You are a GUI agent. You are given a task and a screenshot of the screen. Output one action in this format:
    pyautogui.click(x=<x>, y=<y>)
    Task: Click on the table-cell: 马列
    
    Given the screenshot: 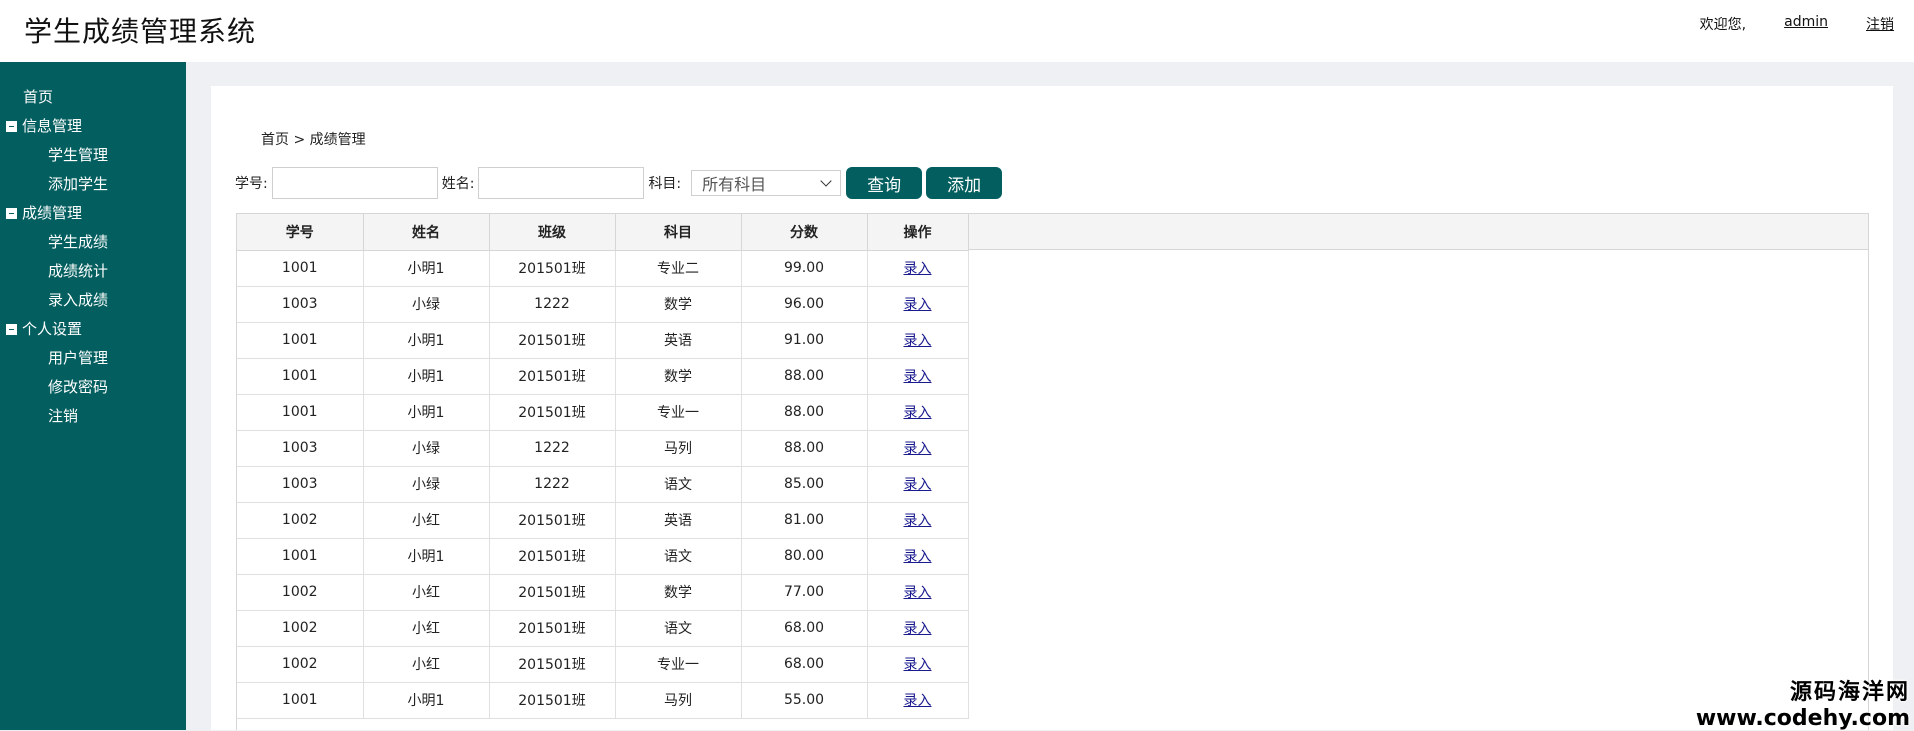 What is the action you would take?
    pyautogui.click(x=678, y=700)
    